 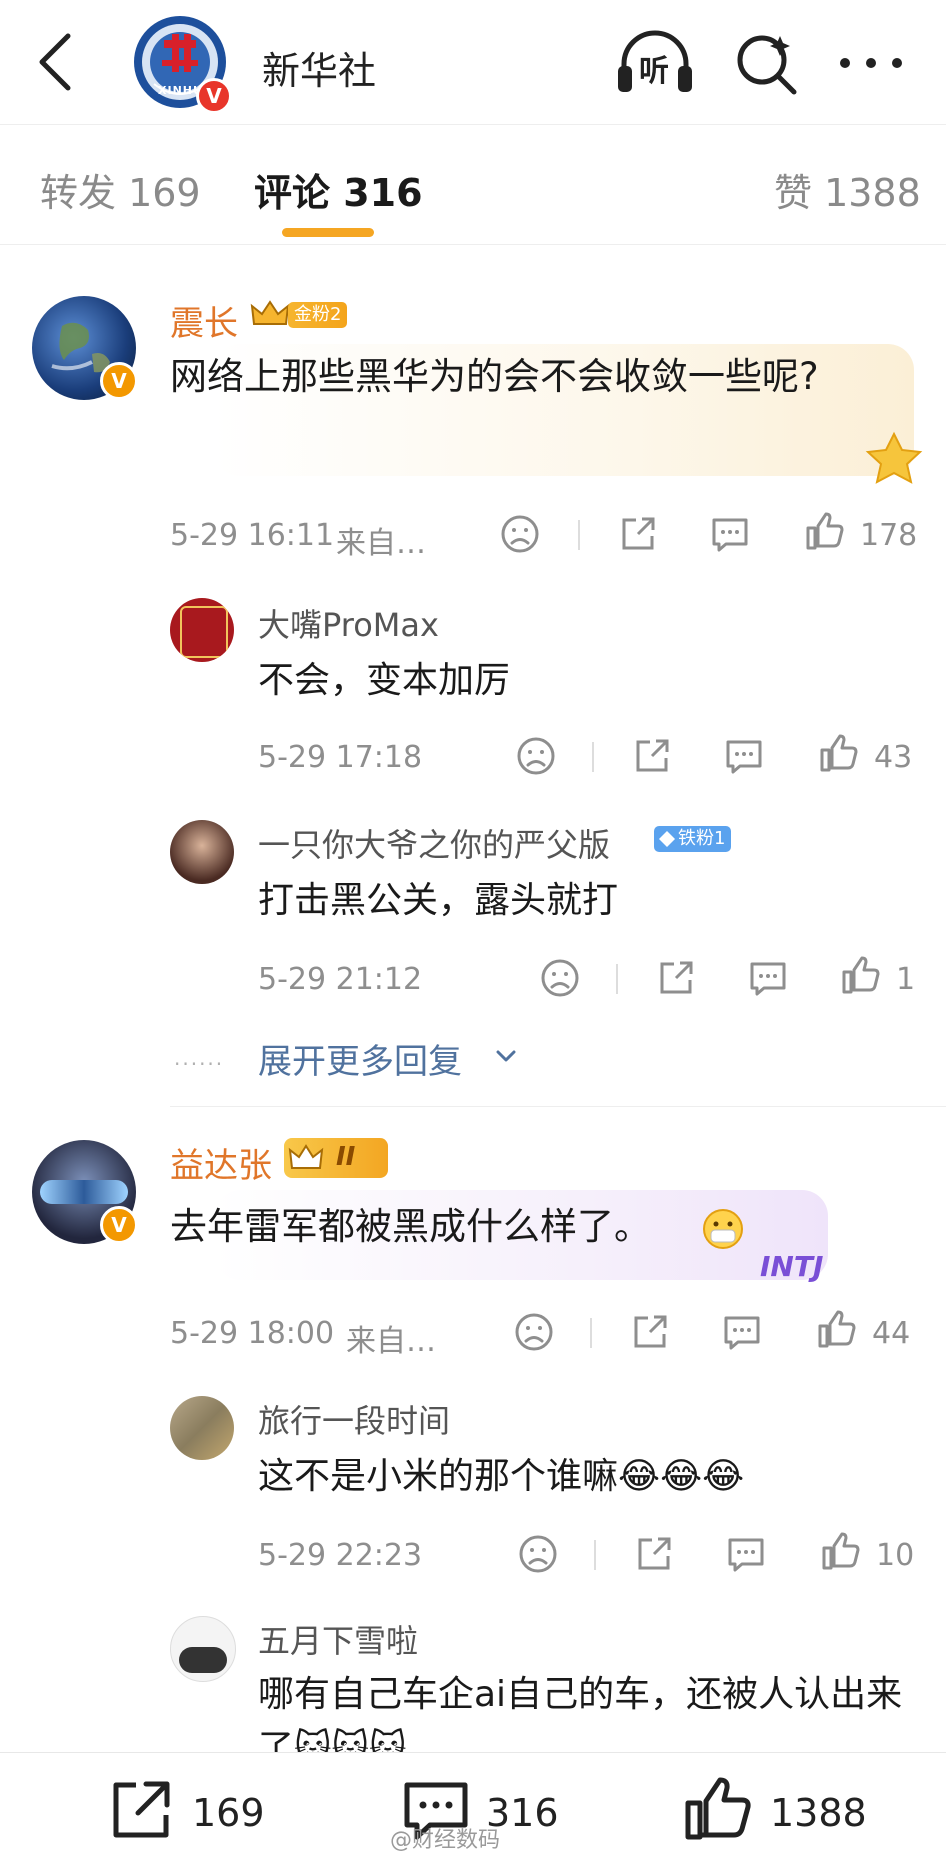 What do you see at coordinates (767, 63) in the screenshot?
I see `search-icon` at bounding box center [767, 63].